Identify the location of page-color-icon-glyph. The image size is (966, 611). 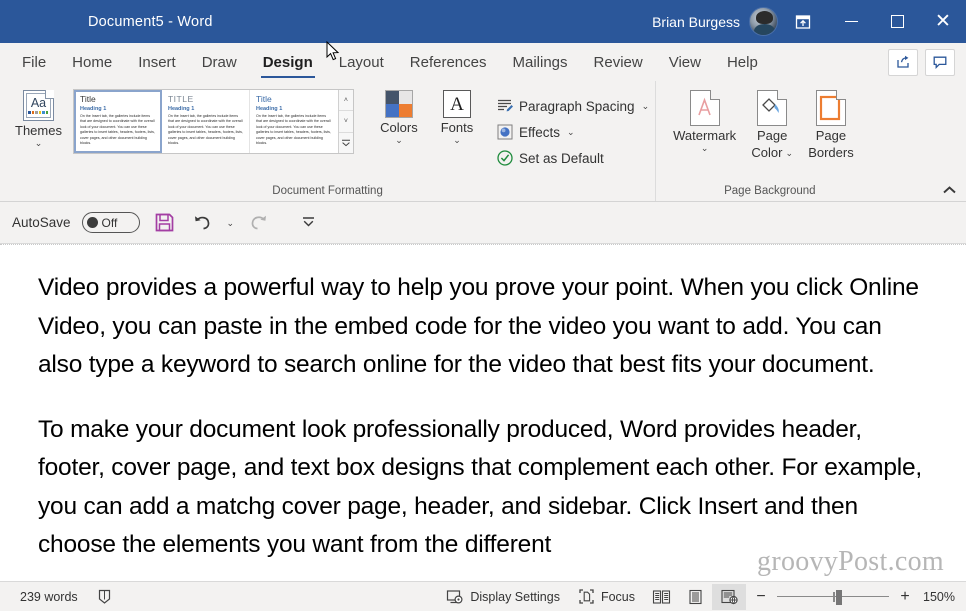
(770, 105).